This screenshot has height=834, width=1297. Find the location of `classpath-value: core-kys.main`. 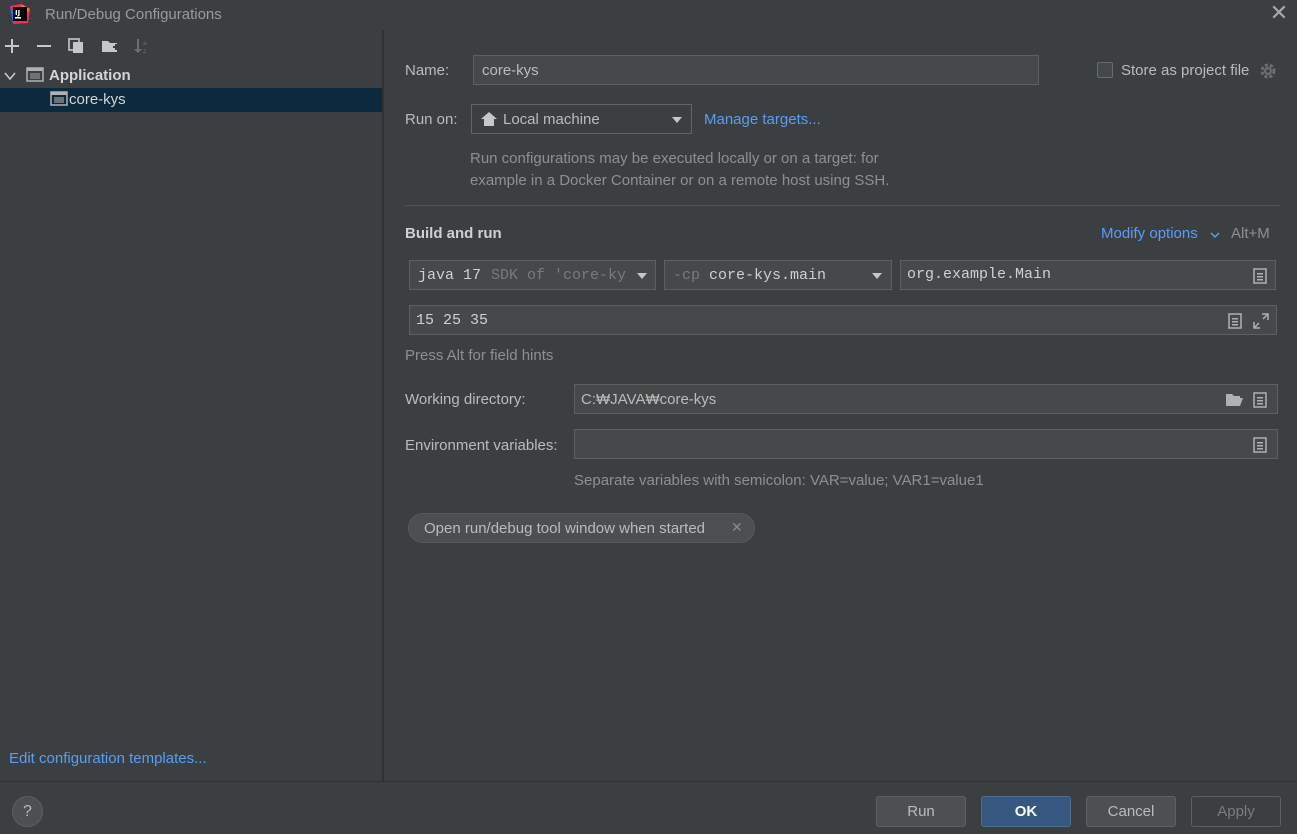

classpath-value: core-kys.main is located at coordinates (768, 275).